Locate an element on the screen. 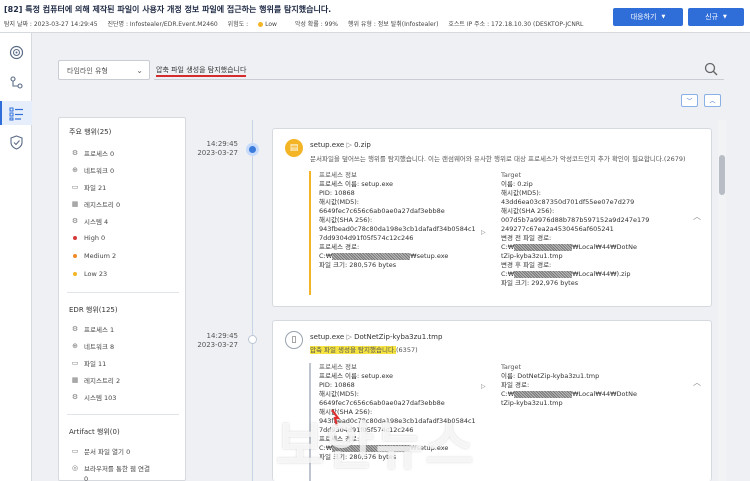 This screenshot has width=750, height=481. rule-name: 진단명 : Infostealer/EDR.Event.M2460 is located at coordinates (162, 24).